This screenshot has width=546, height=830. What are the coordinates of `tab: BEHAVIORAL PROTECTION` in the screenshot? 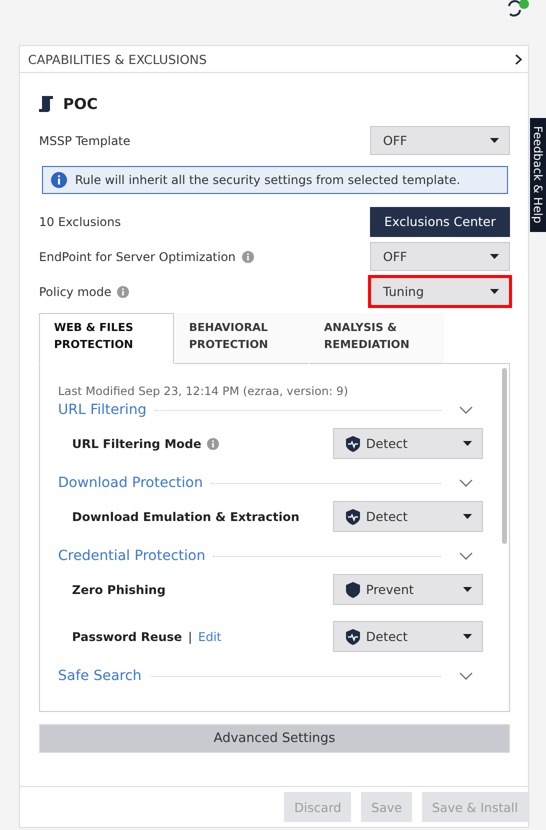 It's located at (241, 338).